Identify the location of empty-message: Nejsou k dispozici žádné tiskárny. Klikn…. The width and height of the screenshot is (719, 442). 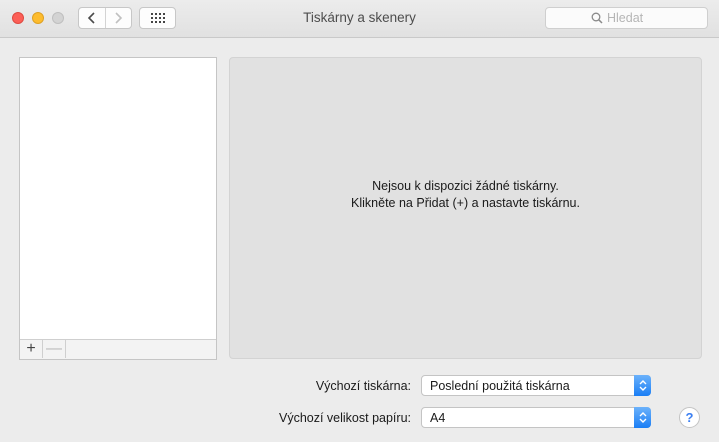
(465, 195).